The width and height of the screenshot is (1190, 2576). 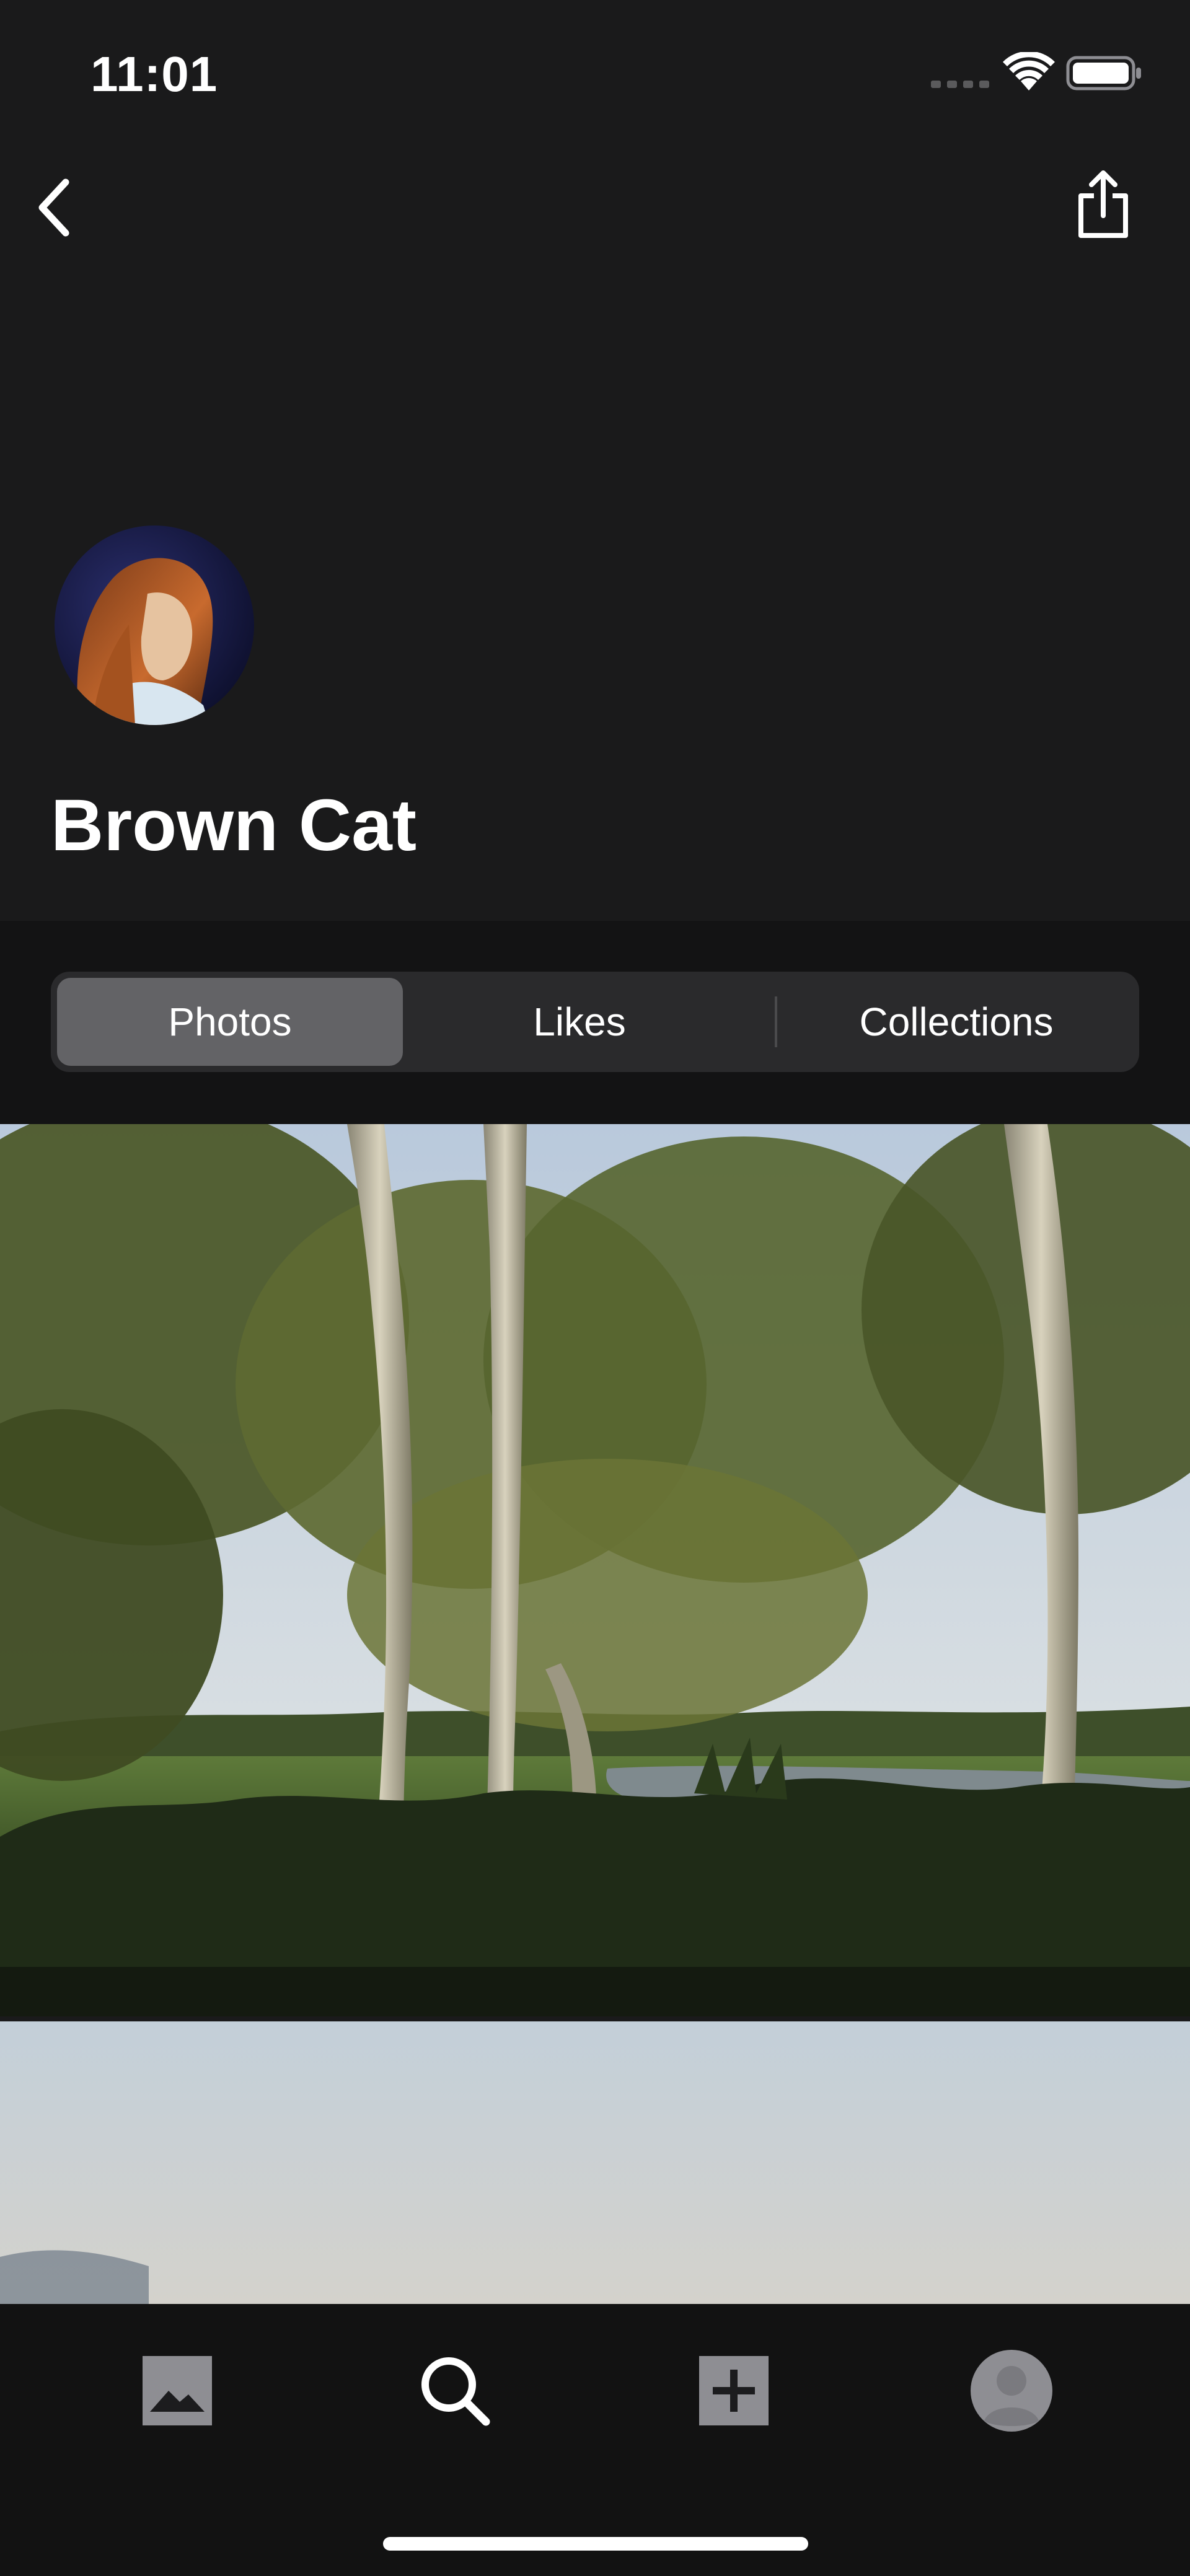 I want to click on sky-photo, so click(x=595, y=2163).